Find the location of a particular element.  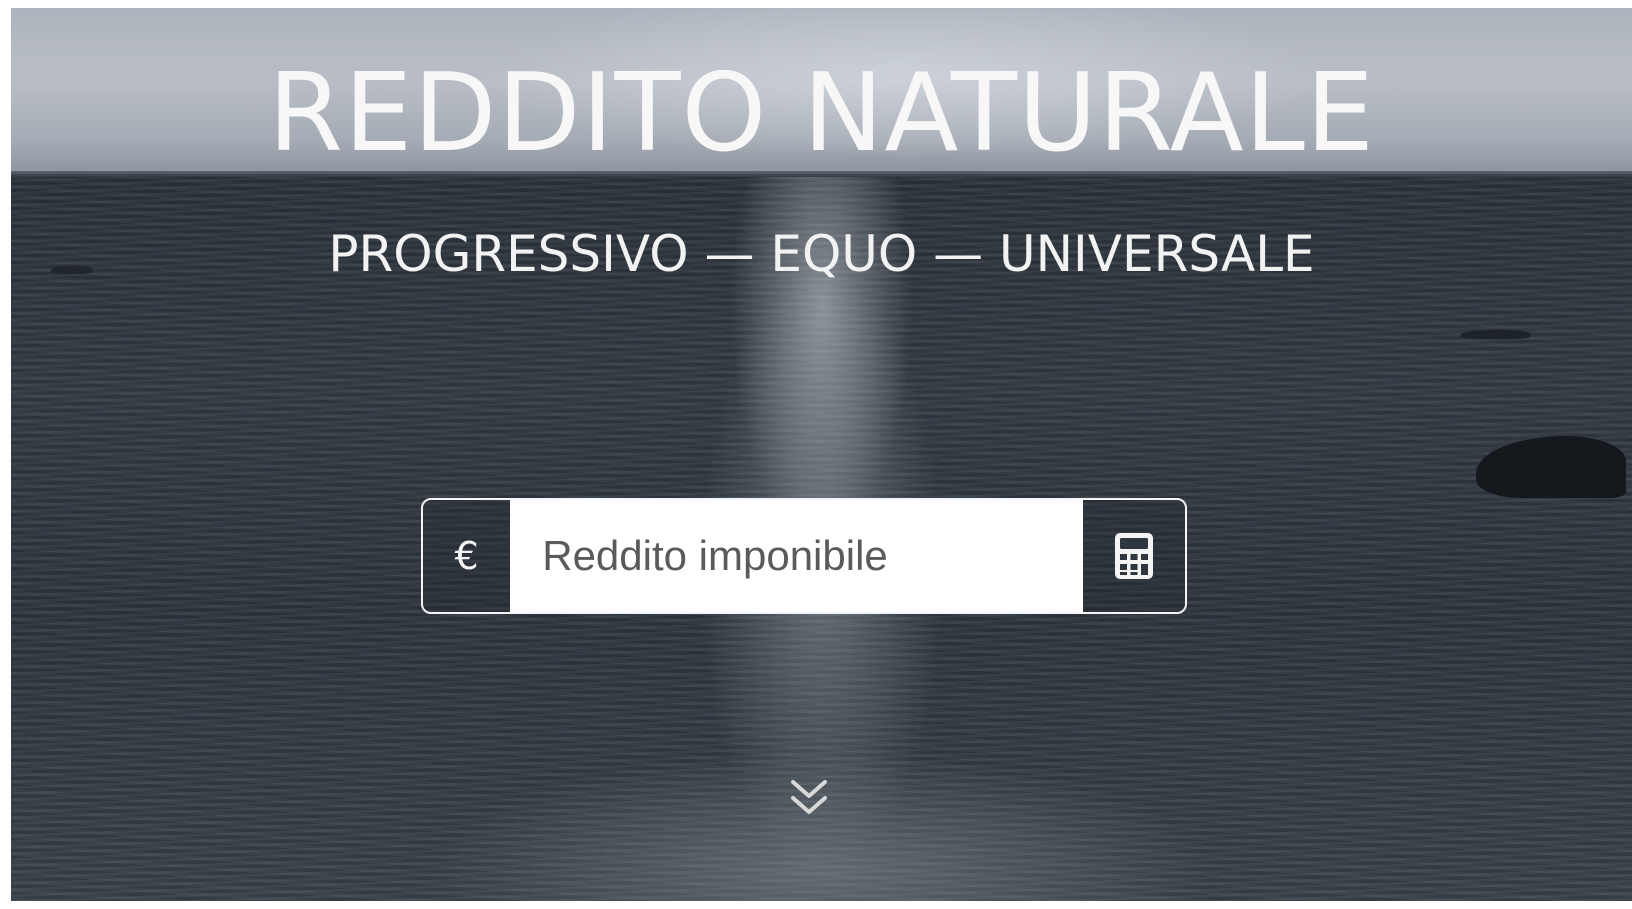

euro-icon: € is located at coordinates (467, 556).